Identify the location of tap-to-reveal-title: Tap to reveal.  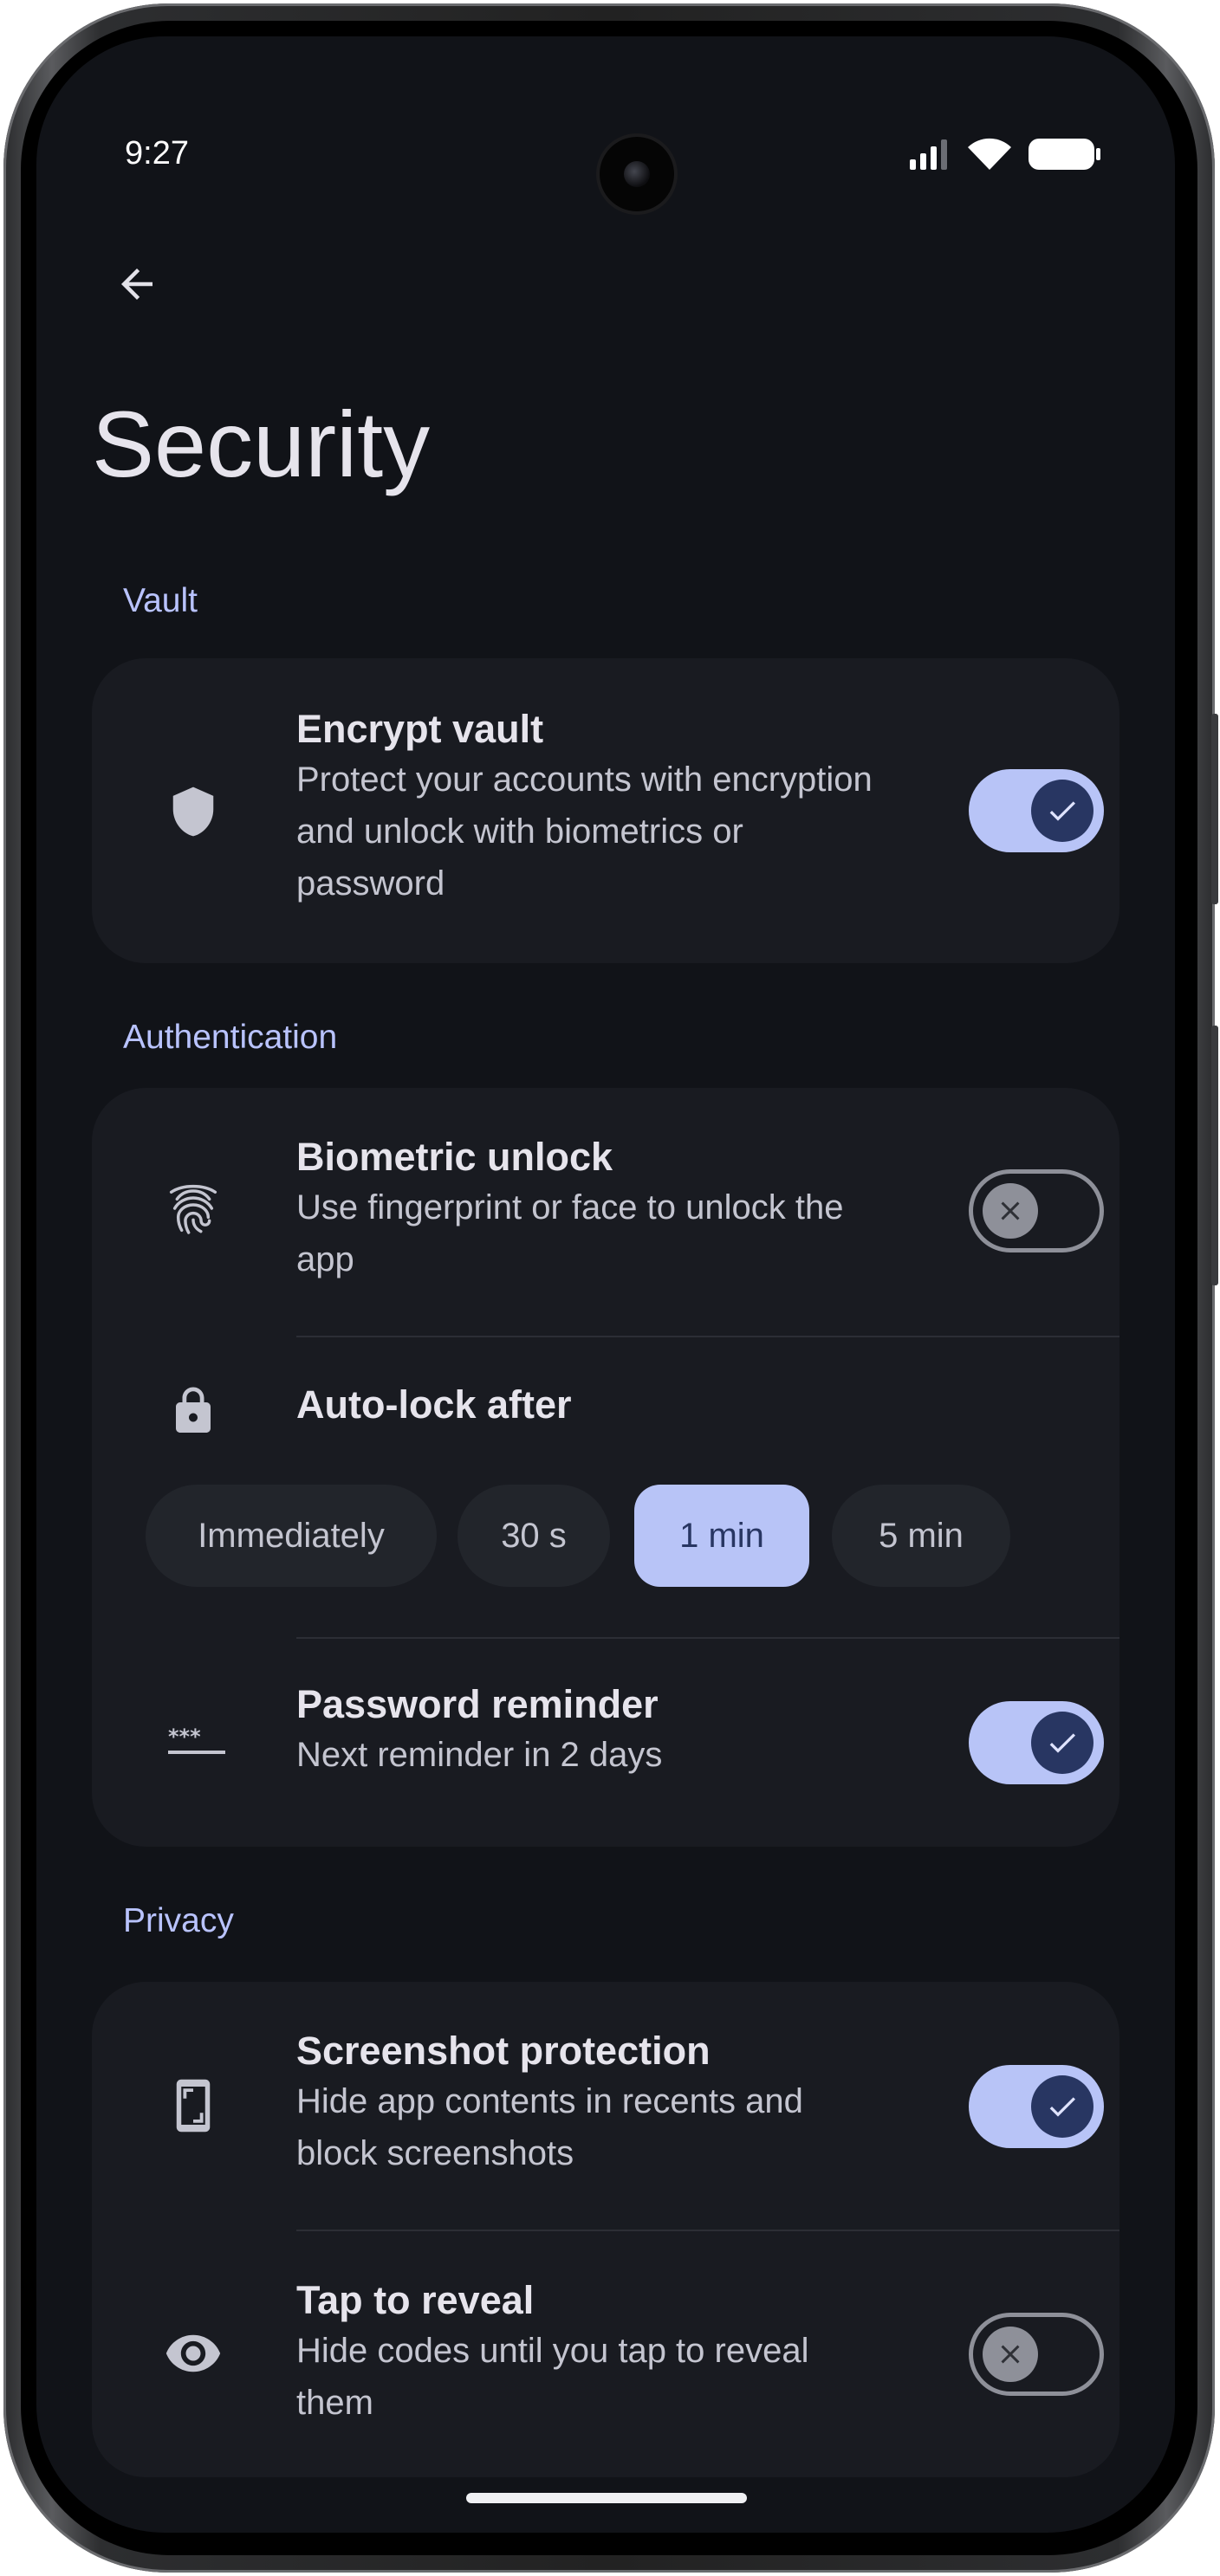
(415, 2300).